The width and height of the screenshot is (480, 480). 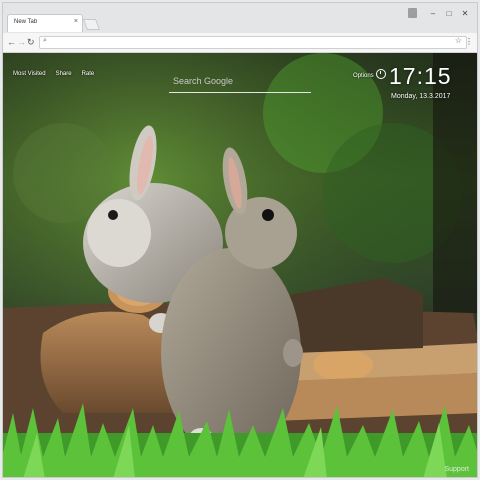 What do you see at coordinates (26, 22) in the screenshot?
I see `tab-title: New Tab` at bounding box center [26, 22].